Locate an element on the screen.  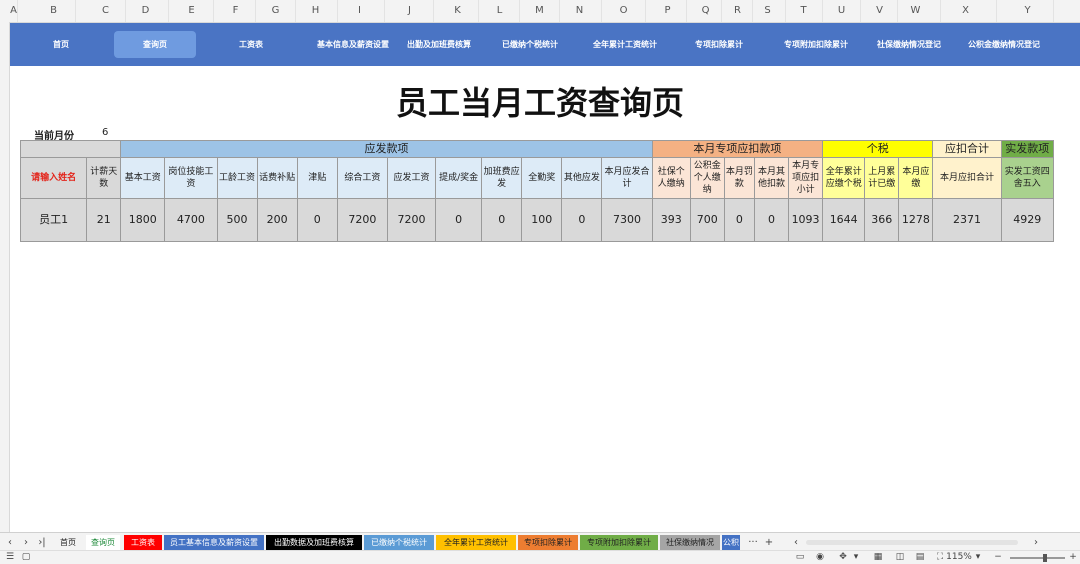
column-header: X is located at coordinates (966, 11).